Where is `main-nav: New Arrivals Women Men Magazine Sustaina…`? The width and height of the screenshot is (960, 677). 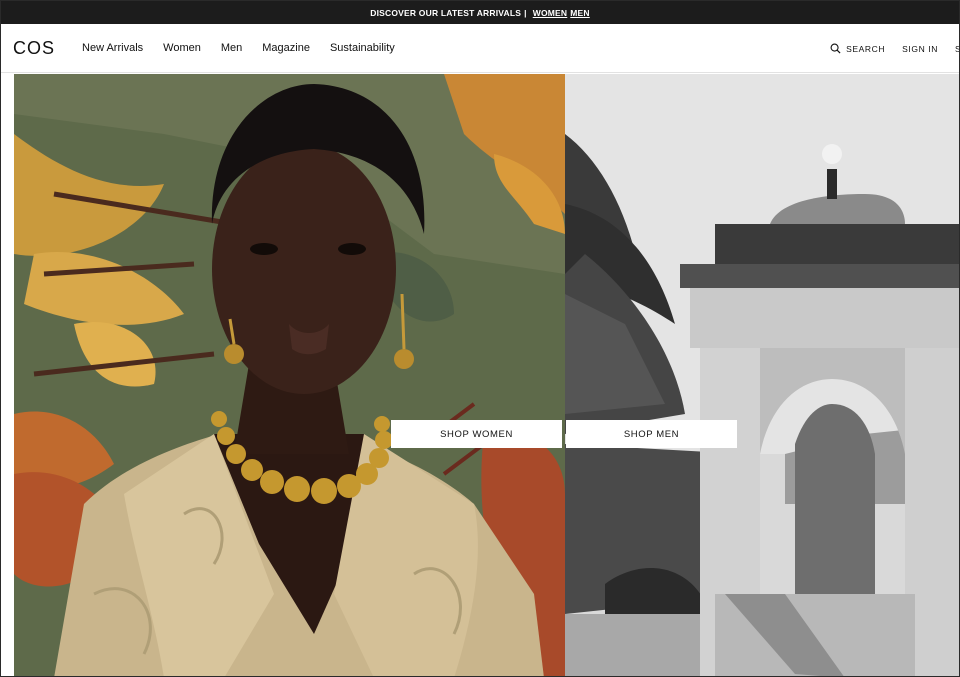 main-nav: New Arrivals Women Men Magazine Sustaina… is located at coordinates (238, 48).